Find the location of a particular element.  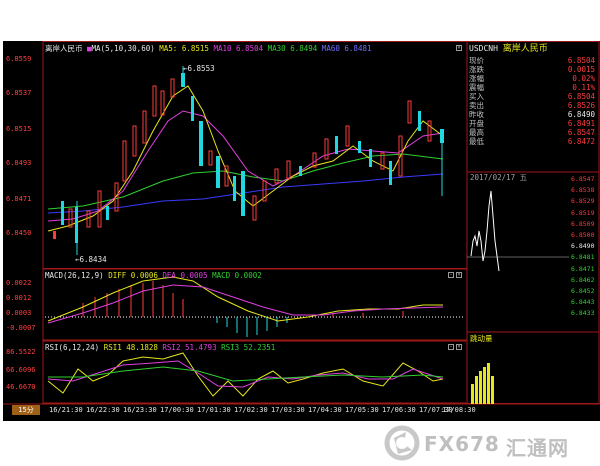

watermark-cn: 汇通网 is located at coordinates (537, 448).